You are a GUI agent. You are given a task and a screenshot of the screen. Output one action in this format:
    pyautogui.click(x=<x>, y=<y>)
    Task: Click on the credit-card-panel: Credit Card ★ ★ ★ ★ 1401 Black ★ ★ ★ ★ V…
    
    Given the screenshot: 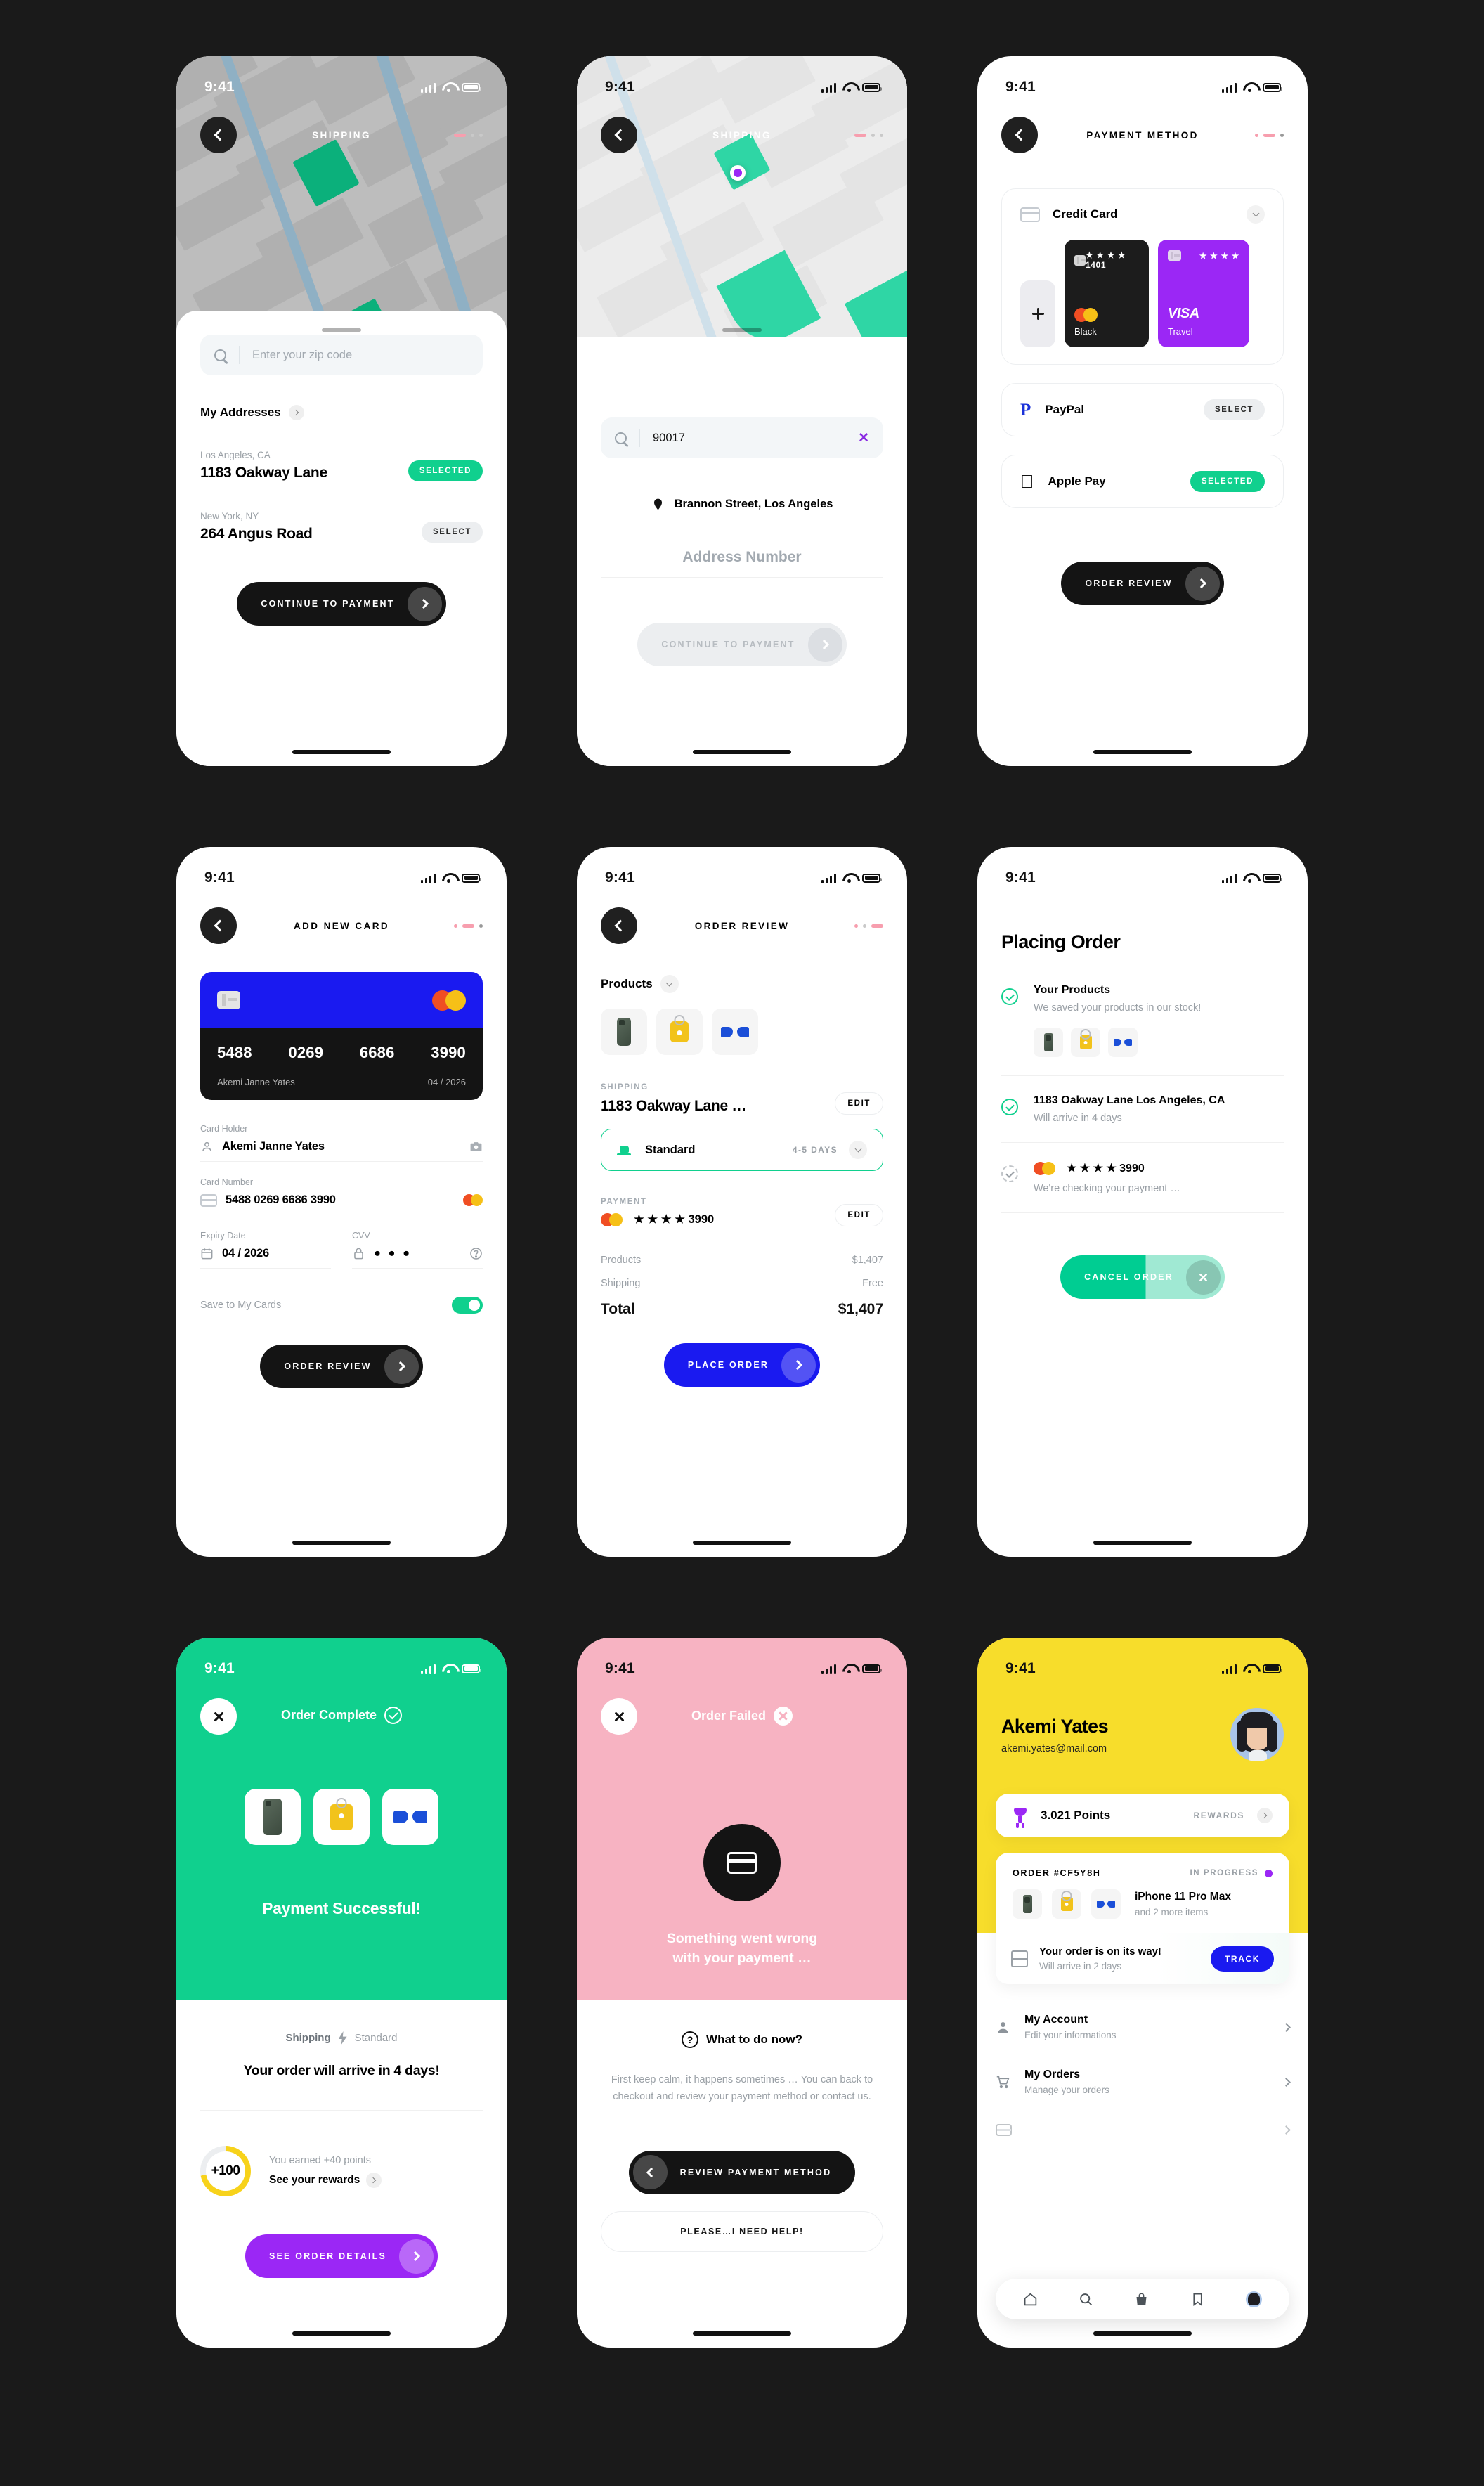 What is the action you would take?
    pyautogui.click(x=1142, y=276)
    